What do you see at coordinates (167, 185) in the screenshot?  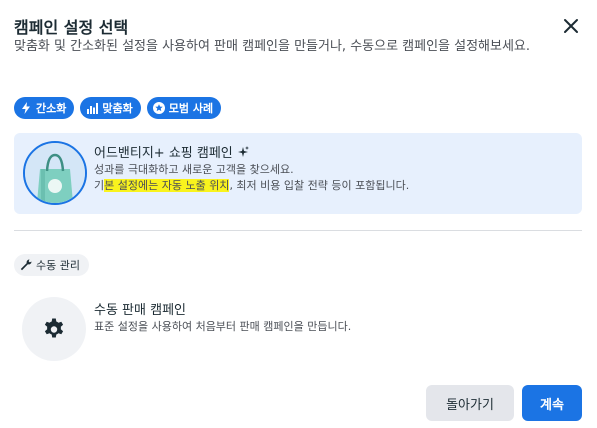 I see `advantage-description-highlight: 본 설정에는 자동 노출 위치` at bounding box center [167, 185].